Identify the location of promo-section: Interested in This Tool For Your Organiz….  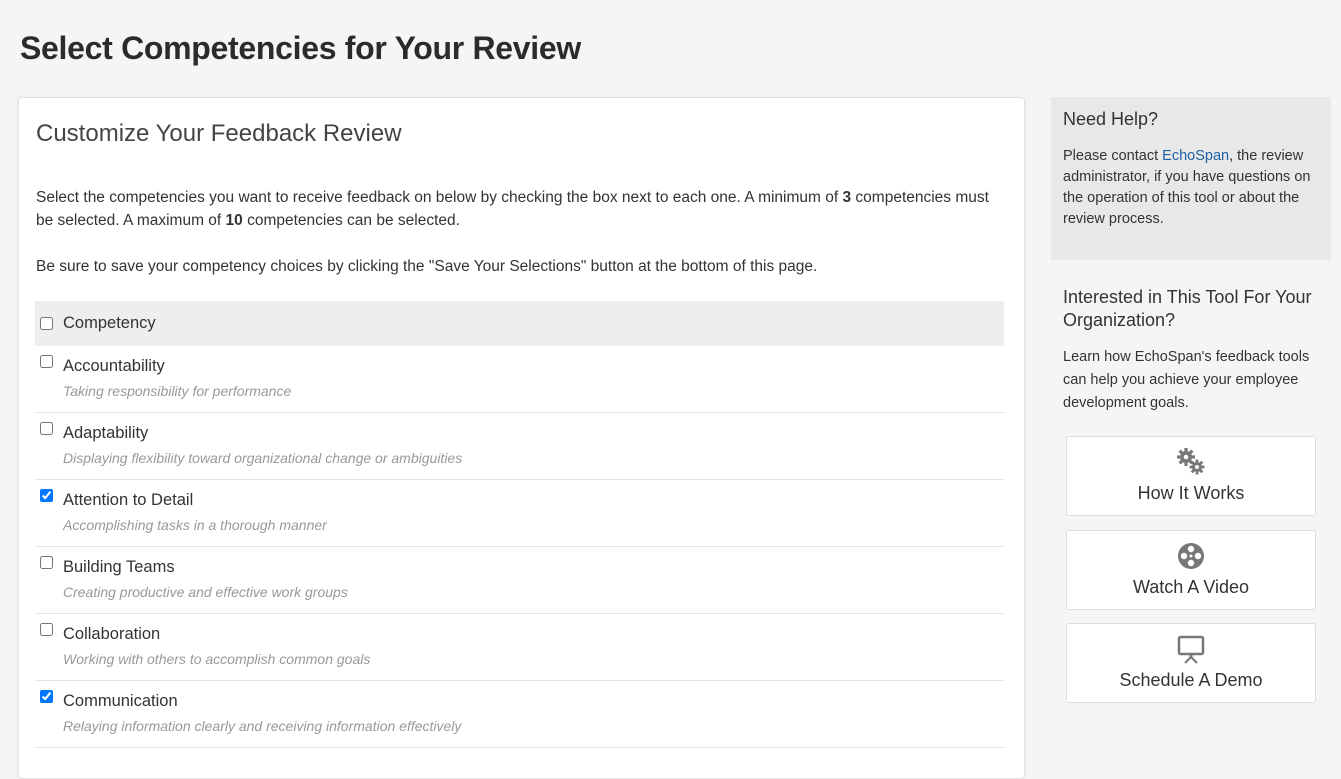
(1193, 350).